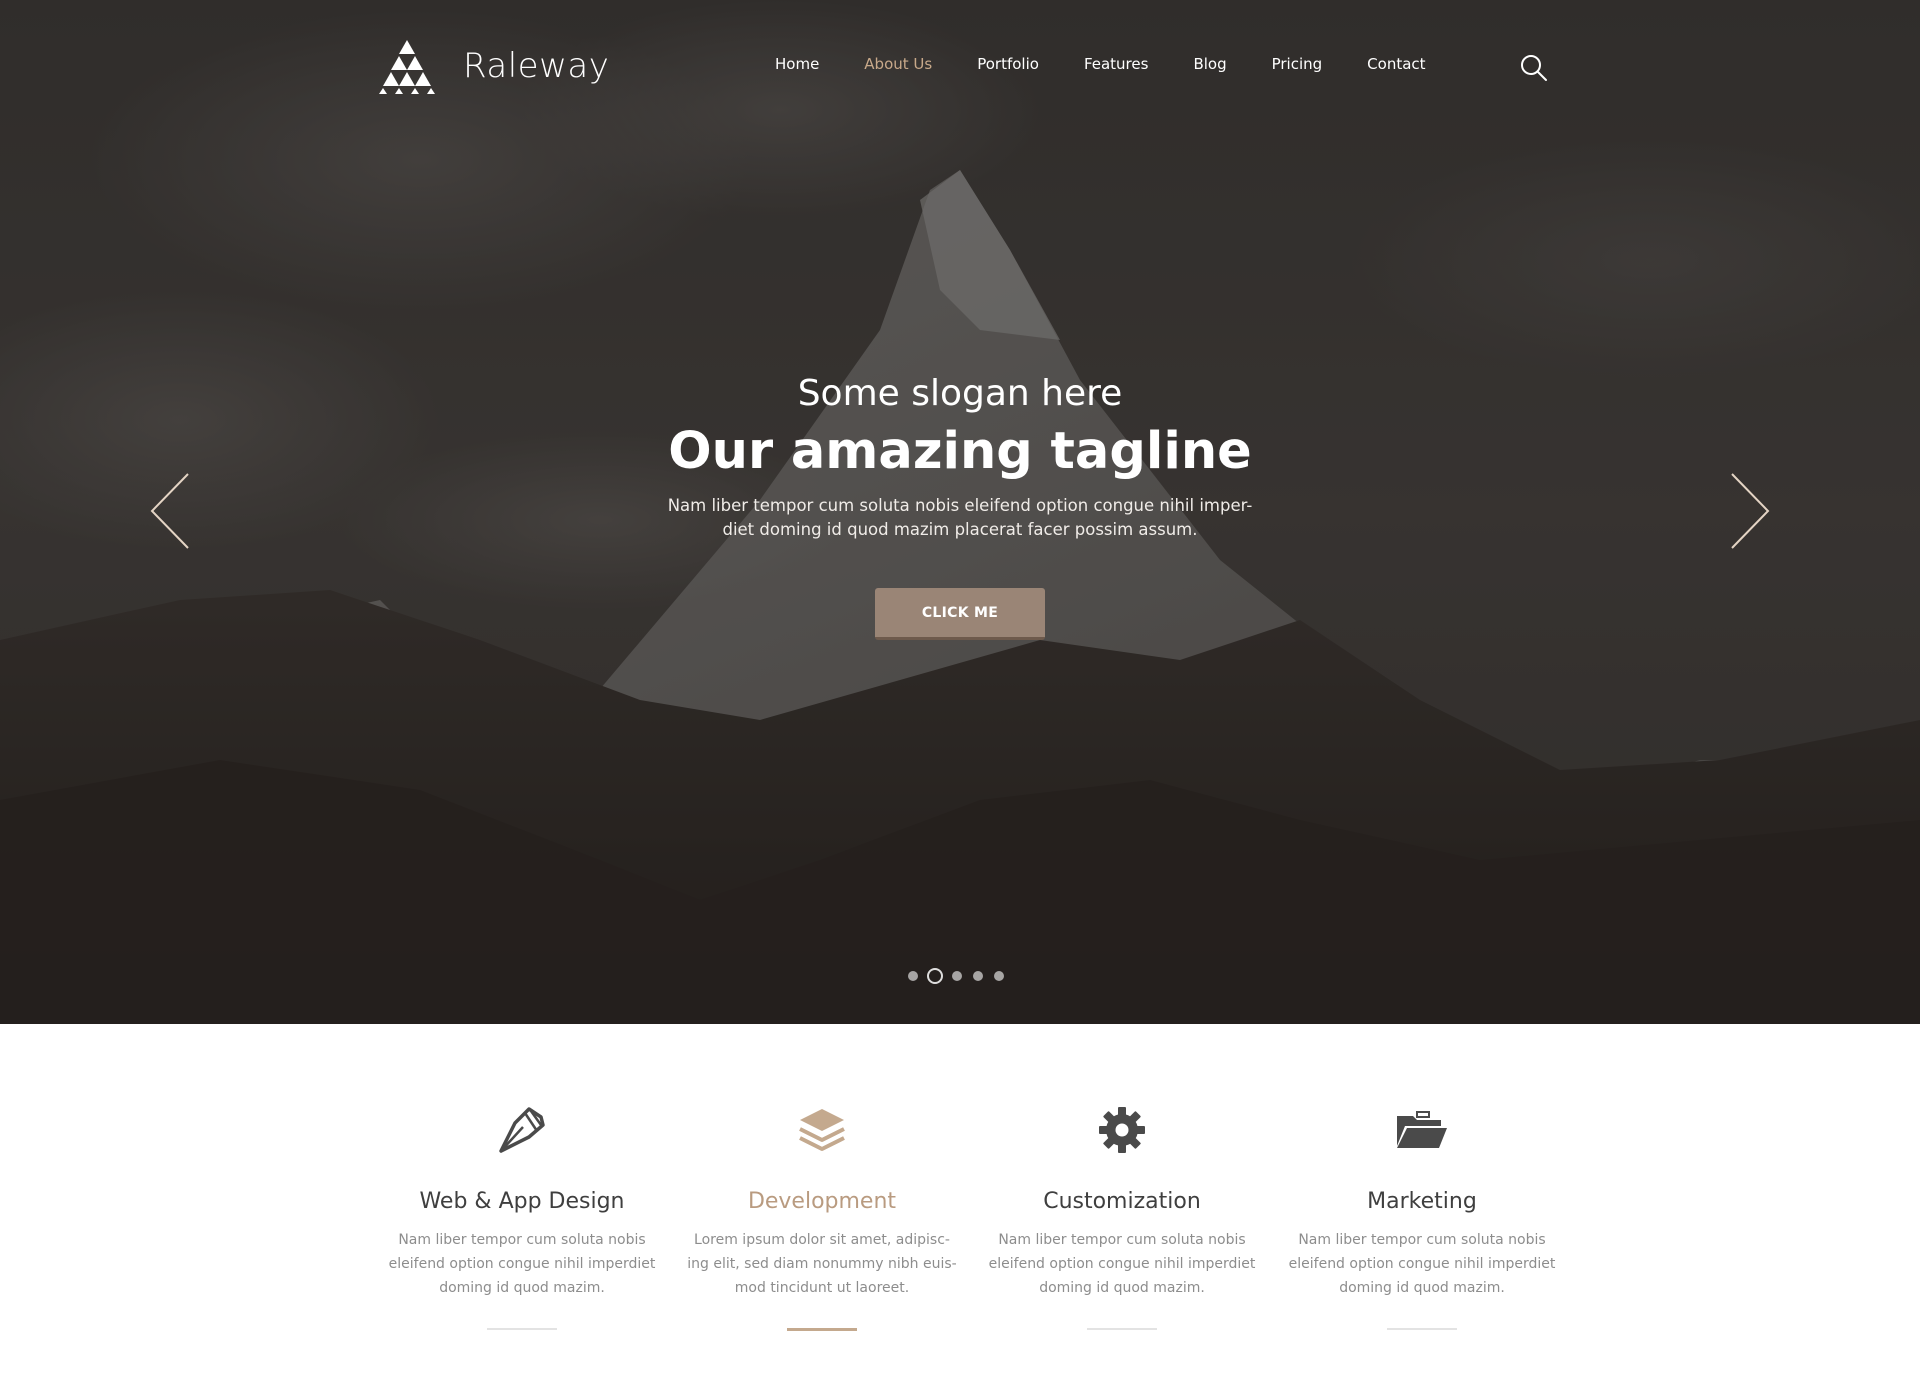  What do you see at coordinates (935, 976) in the screenshot?
I see `slider-dot-active` at bounding box center [935, 976].